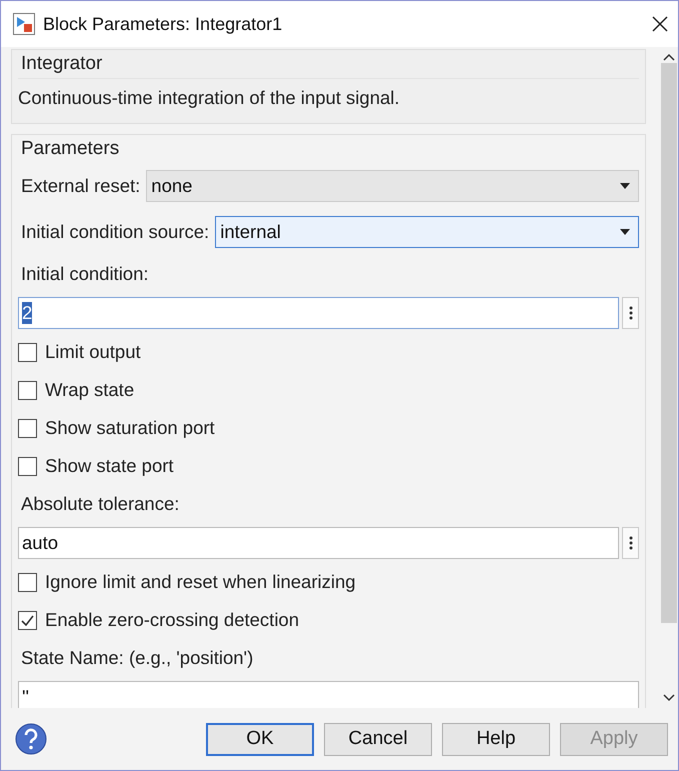 This screenshot has height=771, width=679. Describe the element at coordinates (496, 739) in the screenshot. I see `dialog-button: Help` at that location.